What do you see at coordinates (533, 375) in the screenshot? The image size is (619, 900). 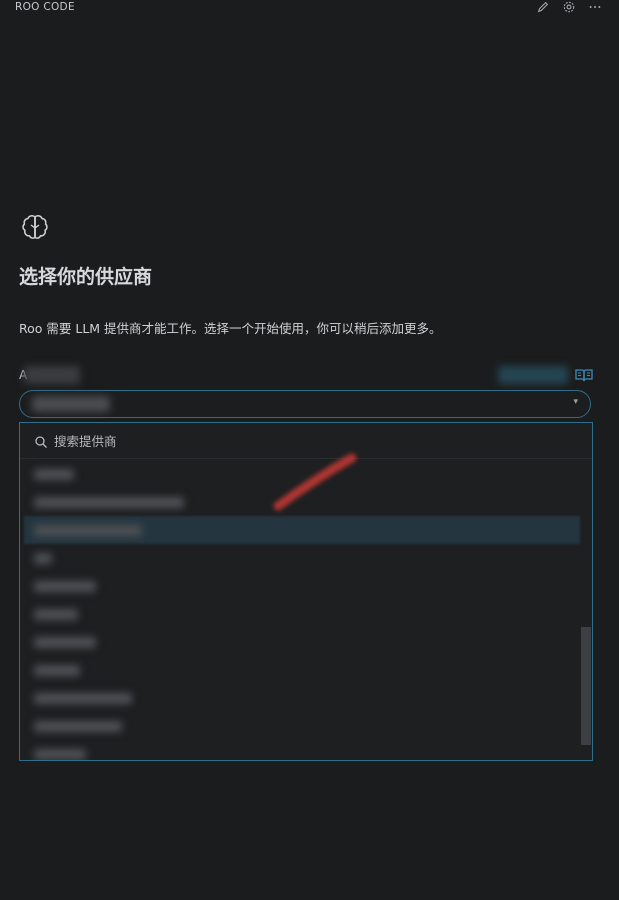 I see `redacted-link` at bounding box center [533, 375].